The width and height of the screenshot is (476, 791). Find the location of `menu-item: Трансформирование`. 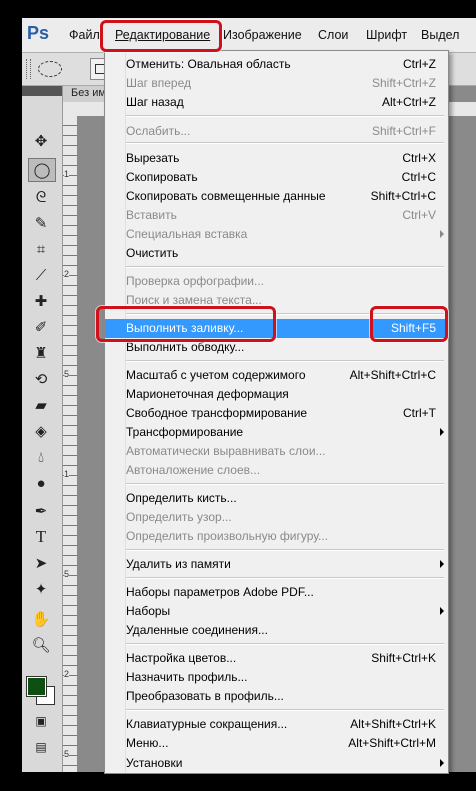

menu-item: Трансформирование is located at coordinates (276, 432).